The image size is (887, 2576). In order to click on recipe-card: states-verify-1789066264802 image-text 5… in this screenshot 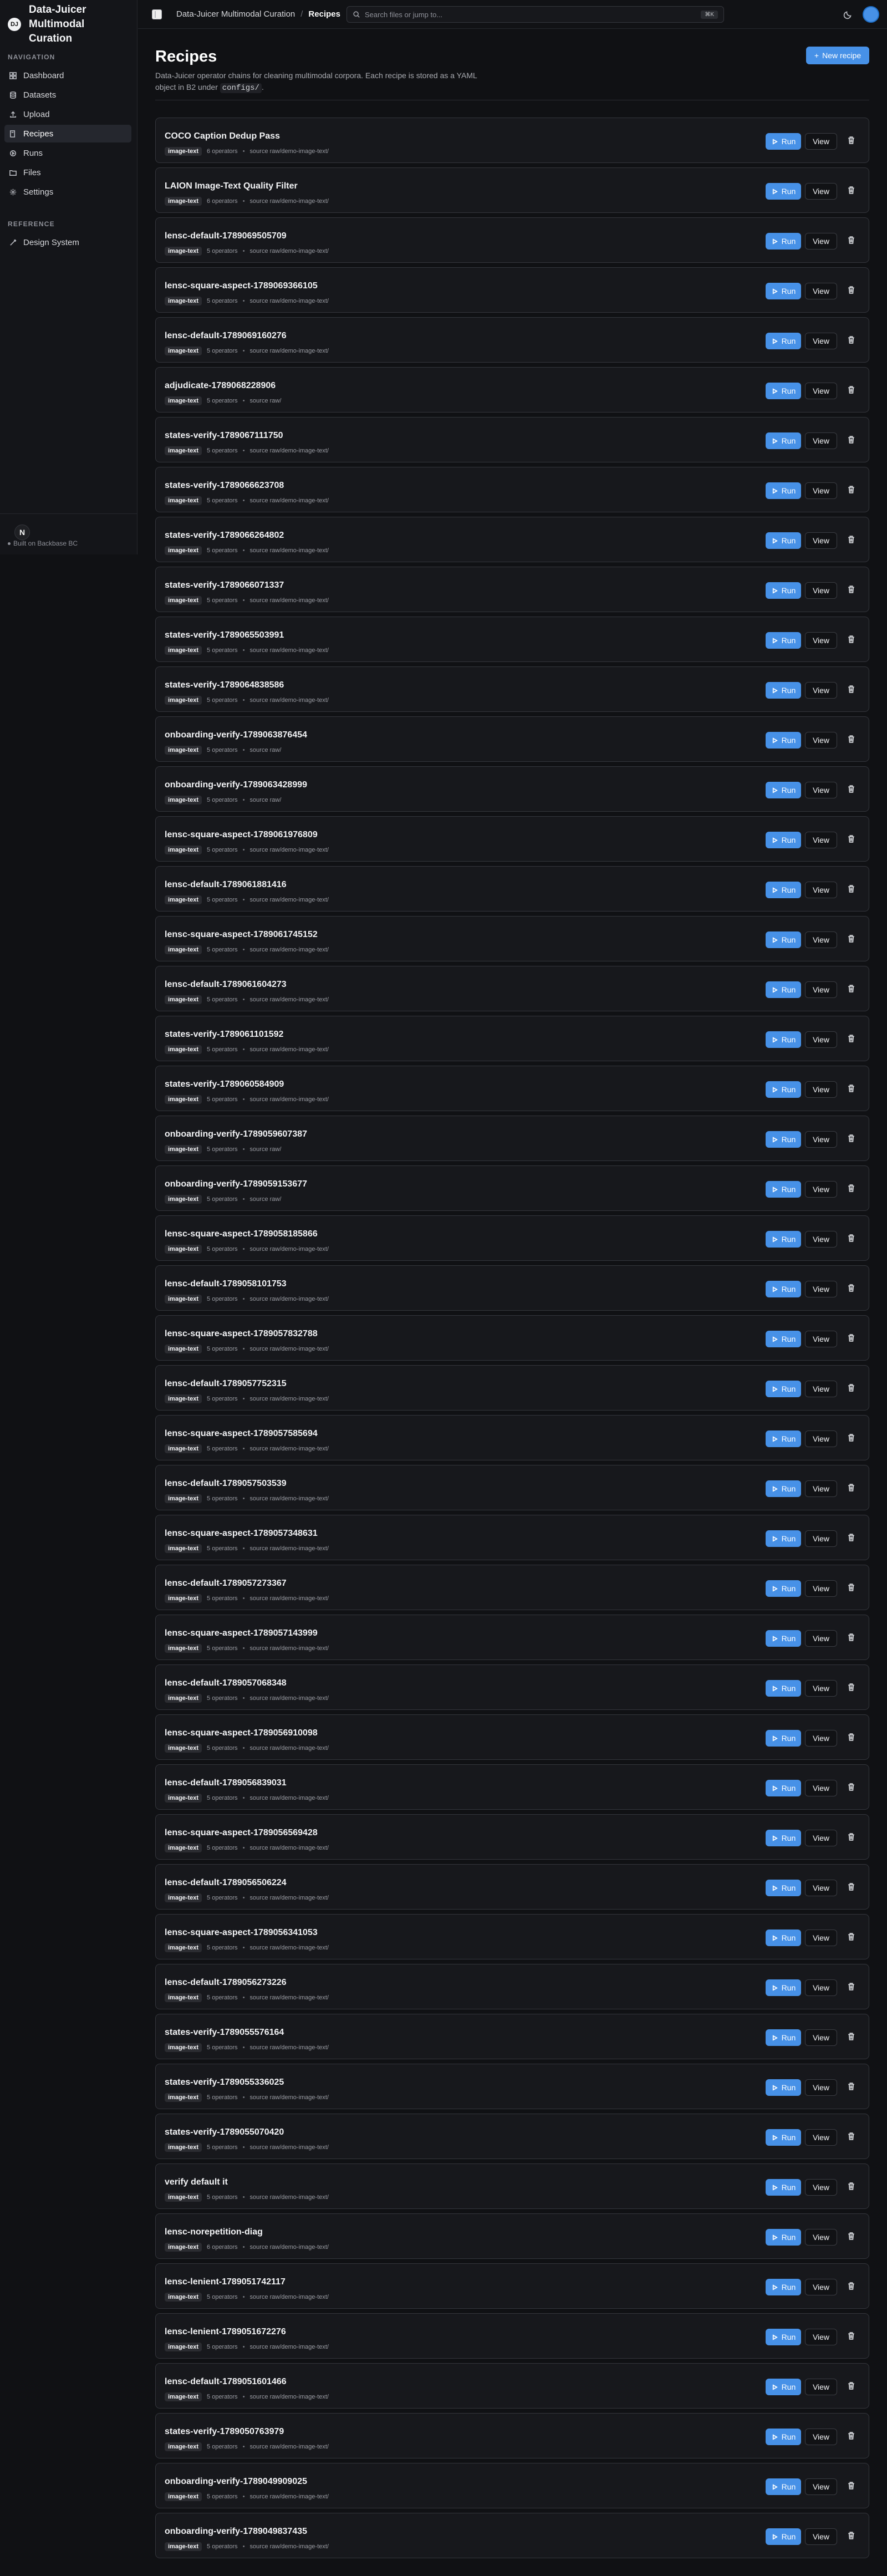, I will do `click(512, 540)`.